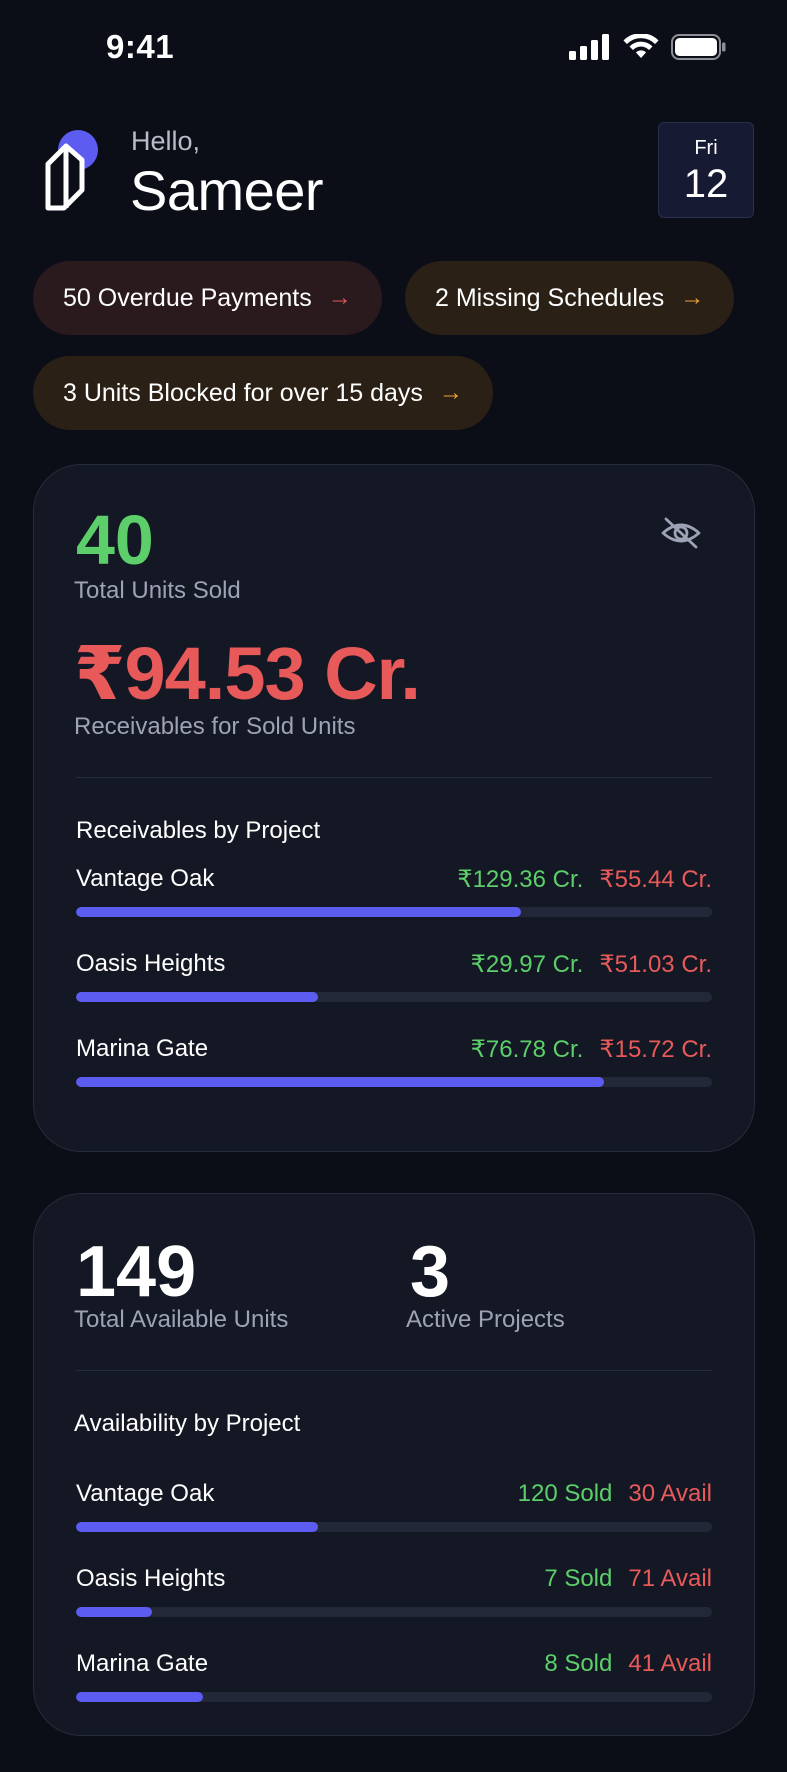  I want to click on availability-section-title: Availability by Project, so click(187, 1423).